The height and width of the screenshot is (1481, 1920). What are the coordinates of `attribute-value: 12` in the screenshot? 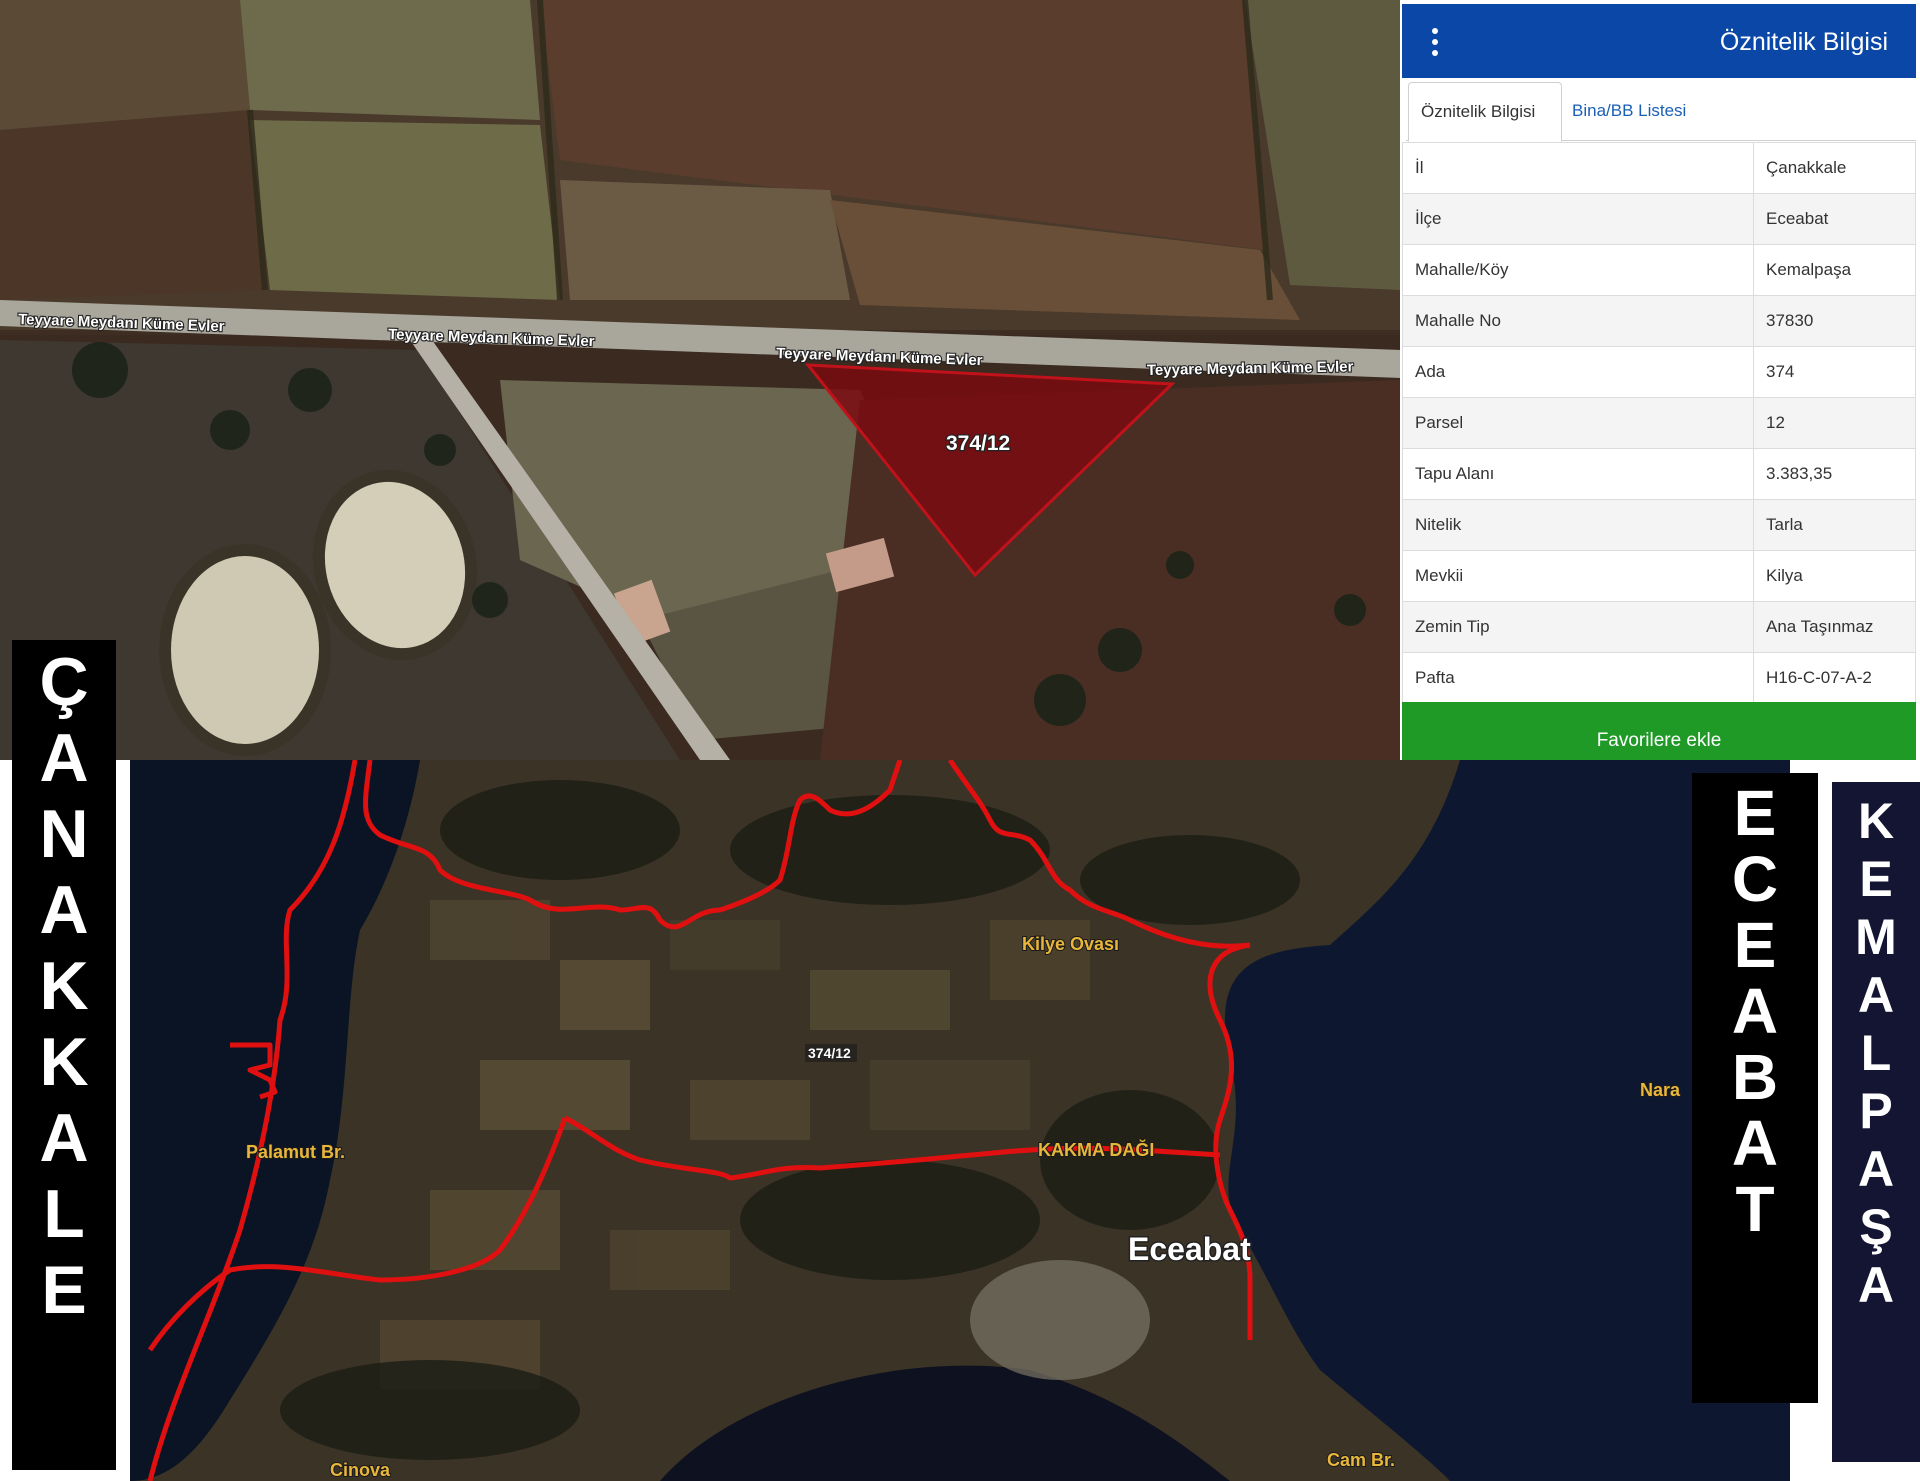 It's located at (1834, 423).